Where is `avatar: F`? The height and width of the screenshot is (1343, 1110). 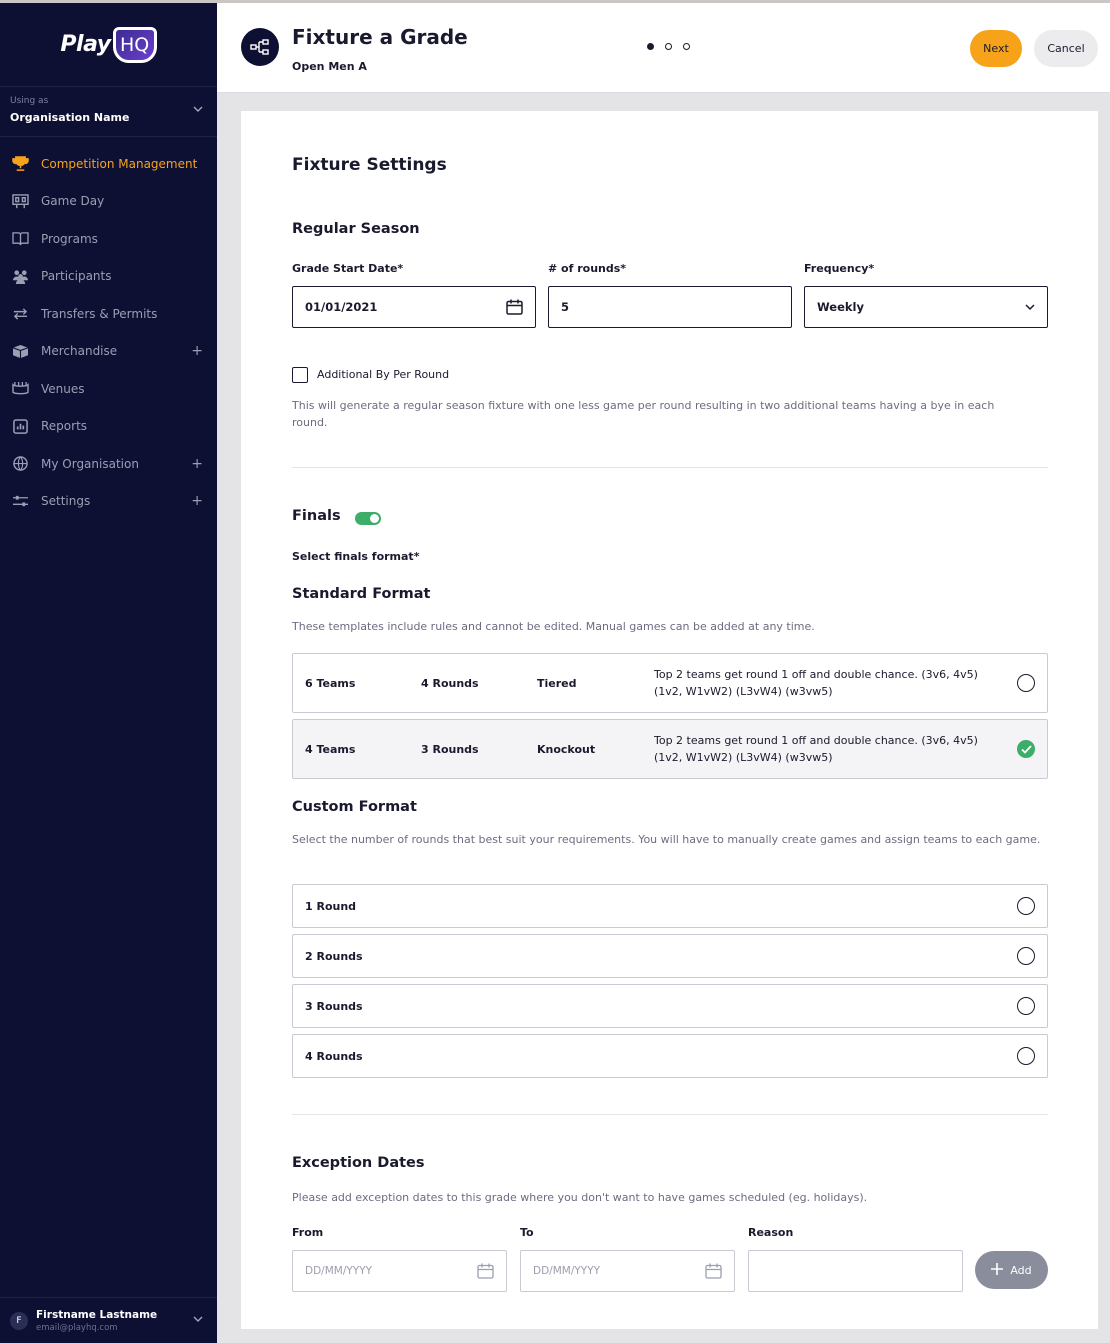 avatar: F is located at coordinates (19, 1320).